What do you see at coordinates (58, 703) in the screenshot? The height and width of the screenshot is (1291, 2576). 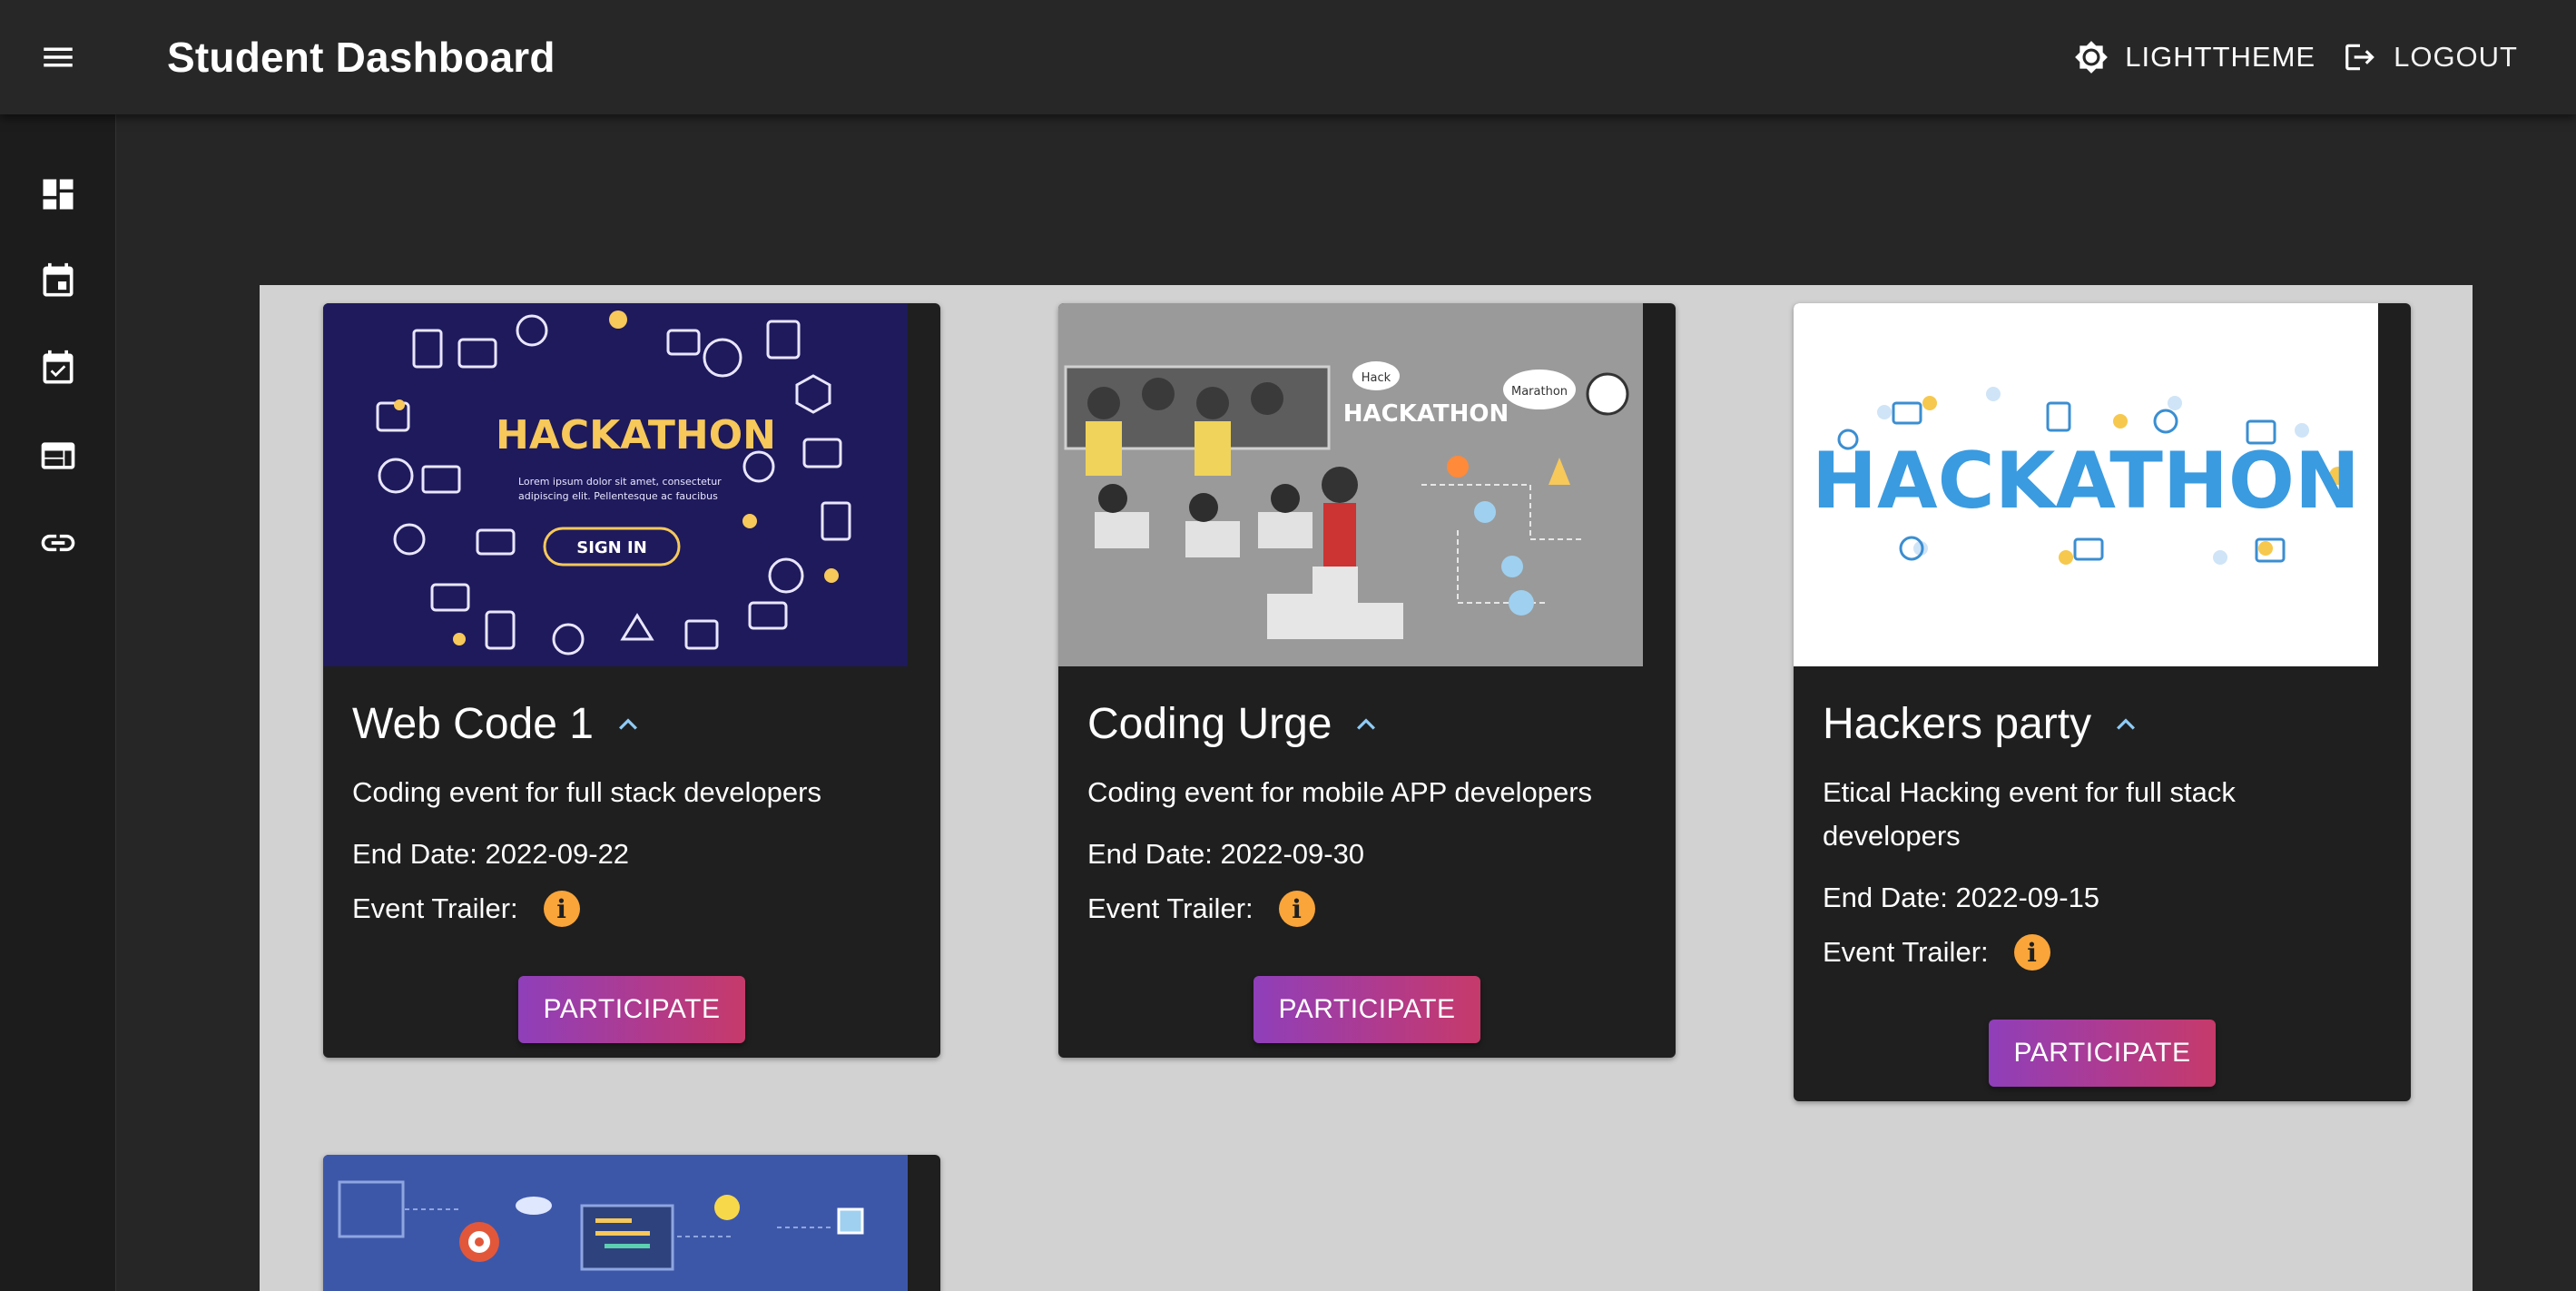 I see `side-drawer` at bounding box center [58, 703].